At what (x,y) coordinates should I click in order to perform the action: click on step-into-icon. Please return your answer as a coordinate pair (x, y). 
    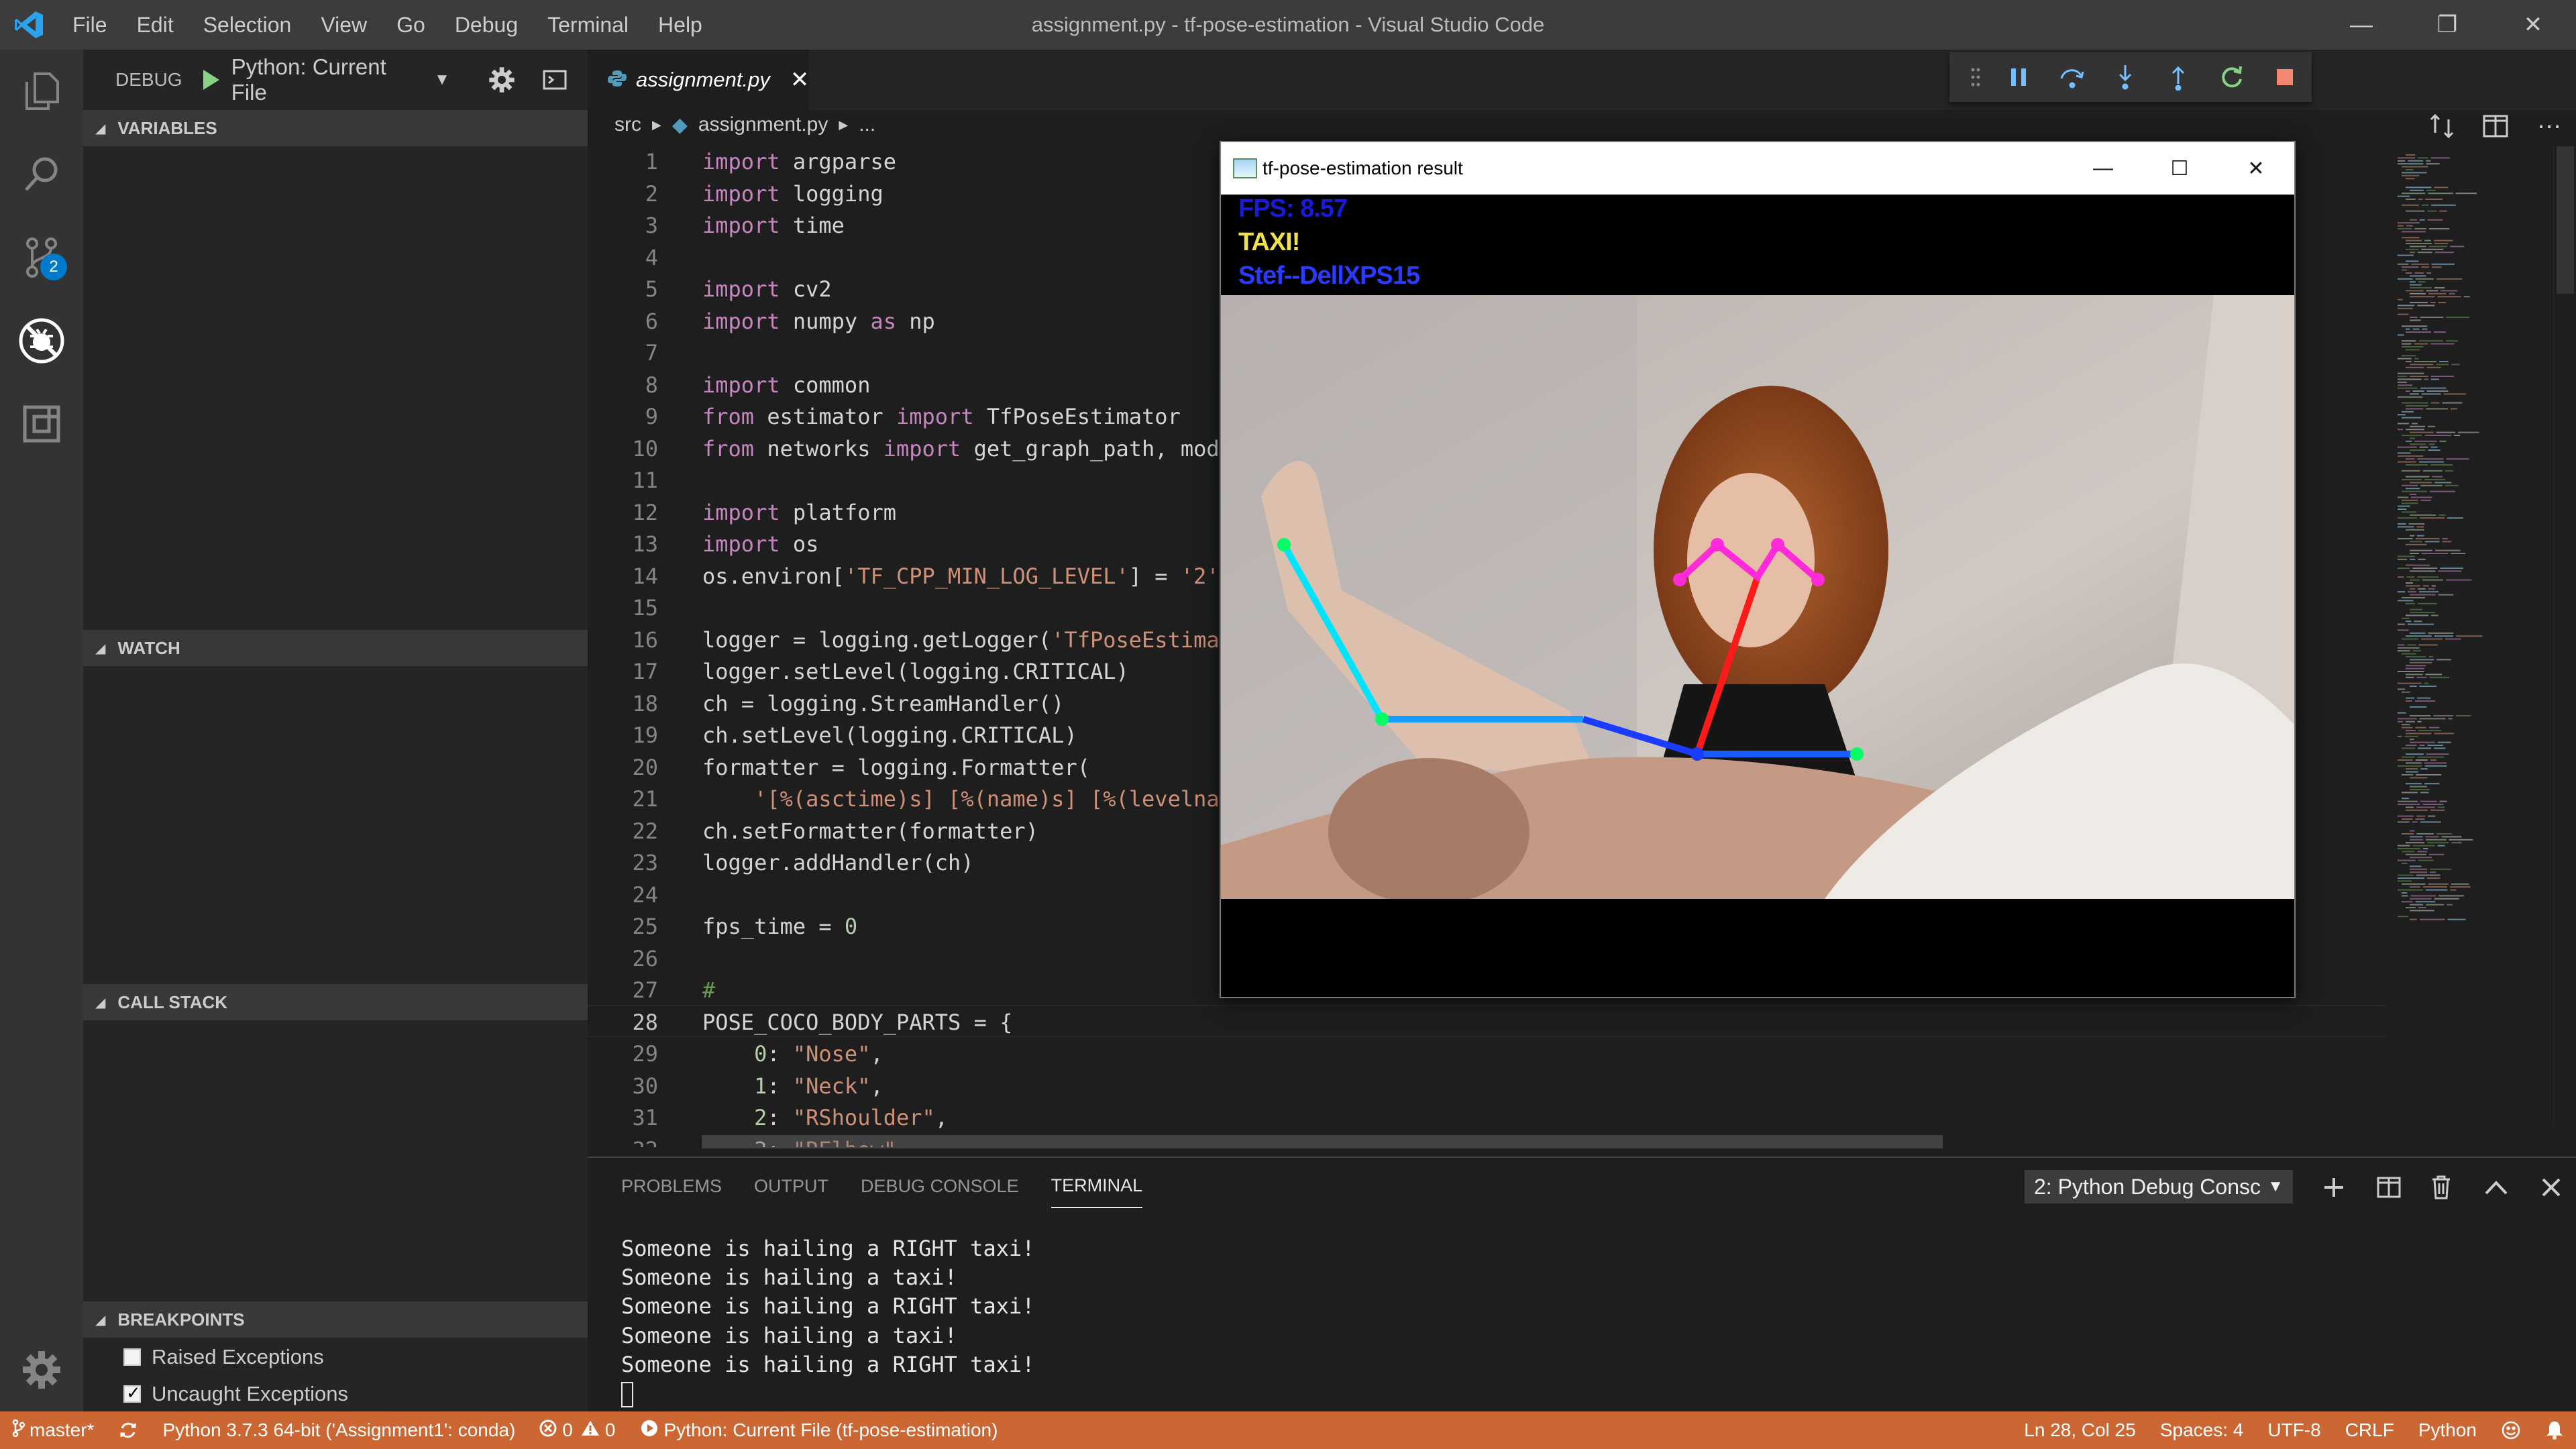
    Looking at the image, I should click on (2124, 77).